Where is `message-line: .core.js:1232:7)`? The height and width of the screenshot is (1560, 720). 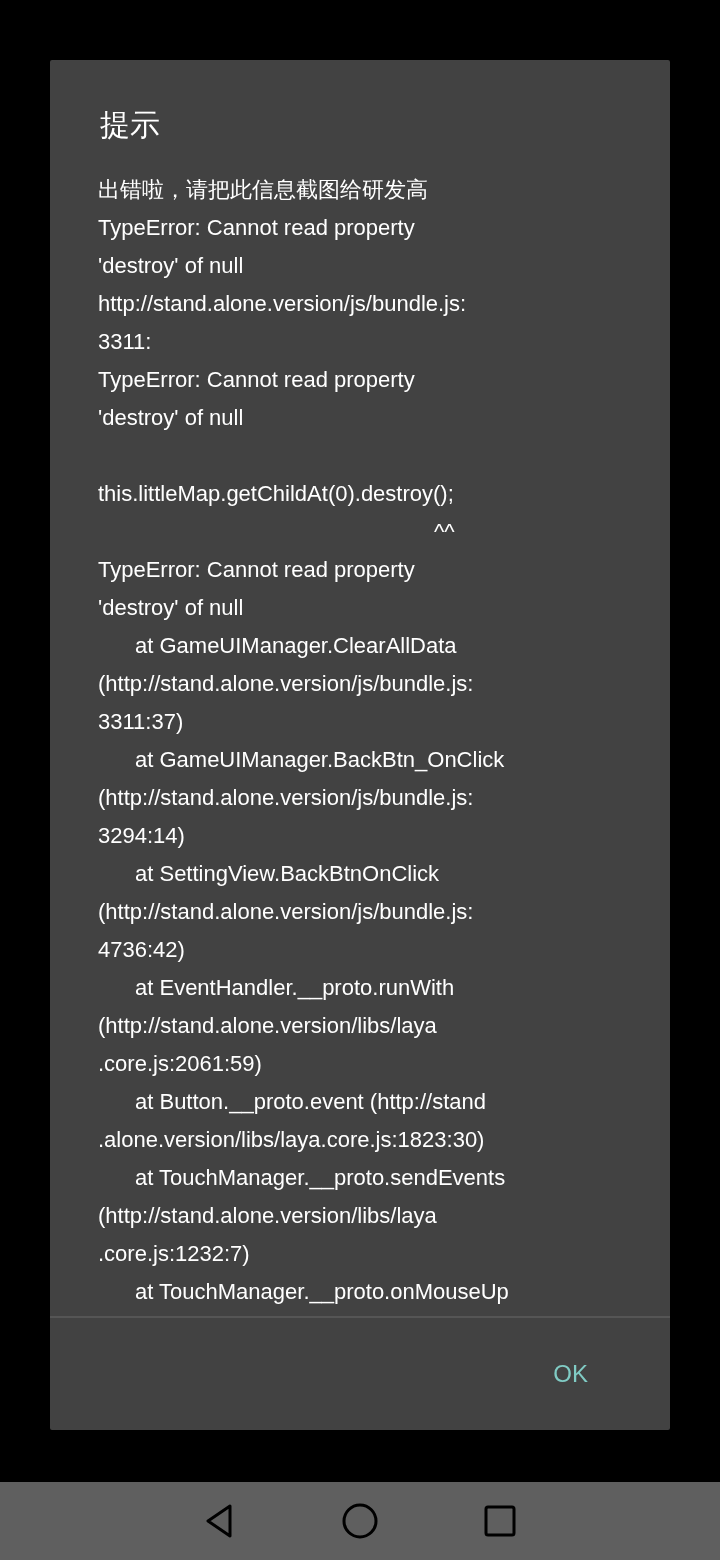
message-line: .core.js:1232:7) is located at coordinates (174, 1254).